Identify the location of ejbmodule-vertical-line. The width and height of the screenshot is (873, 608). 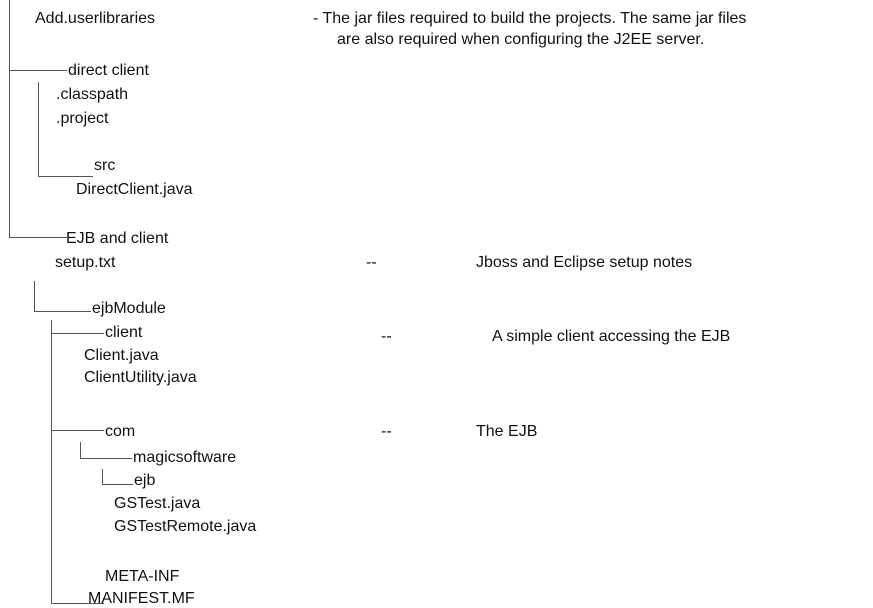
(51, 461).